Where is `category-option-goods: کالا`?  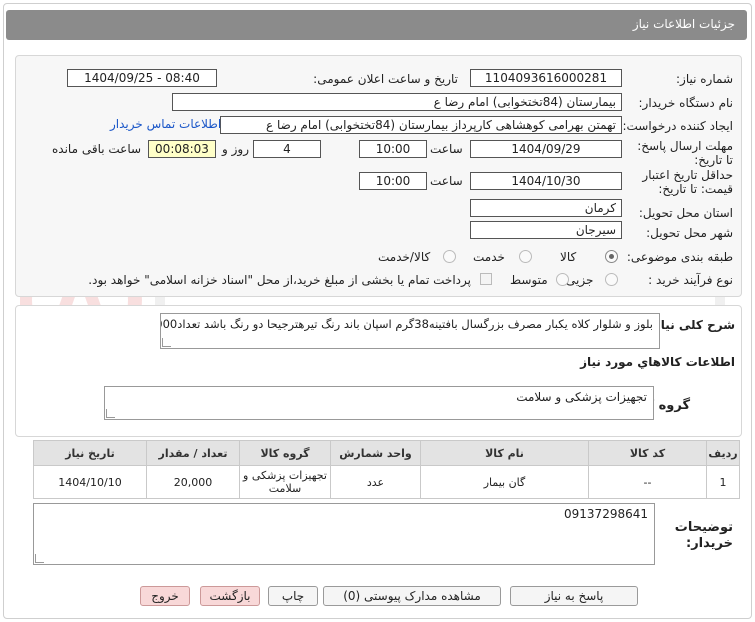 category-option-goods: کالا is located at coordinates (568, 257).